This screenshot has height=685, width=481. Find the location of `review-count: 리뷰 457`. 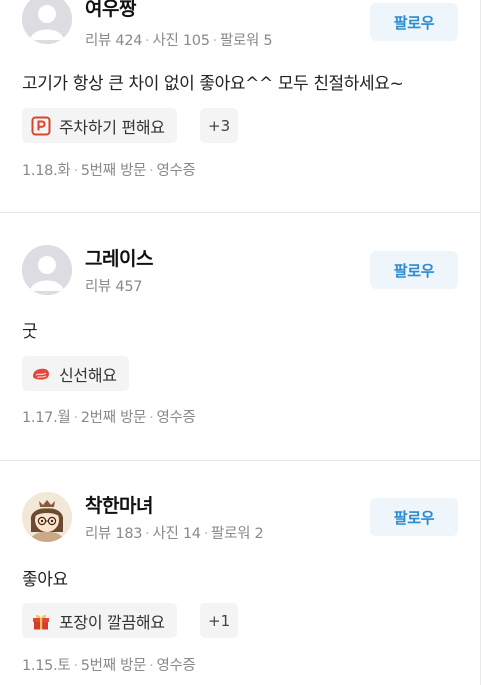

review-count: 리뷰 457 is located at coordinates (114, 287).